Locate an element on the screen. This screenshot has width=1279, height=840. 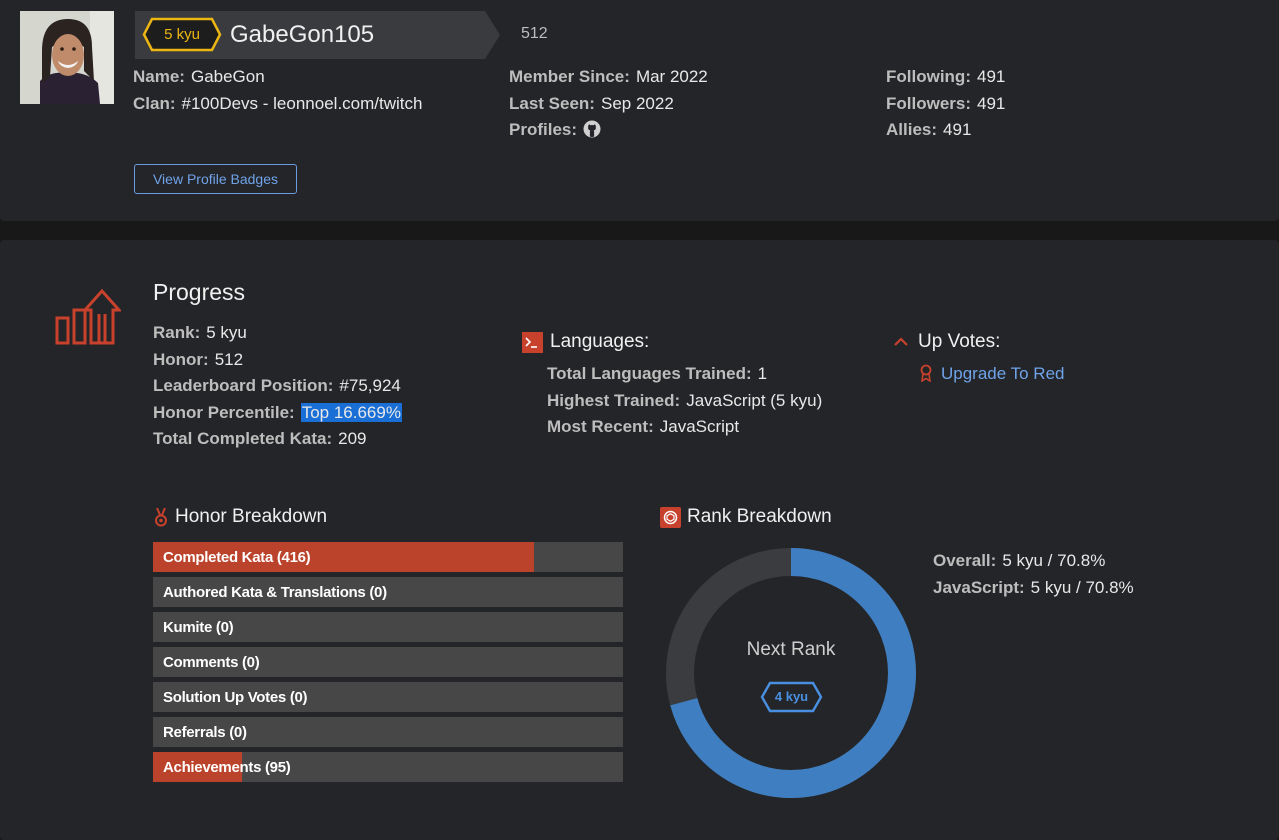
rank-breakdown-icon is located at coordinates (670, 517).